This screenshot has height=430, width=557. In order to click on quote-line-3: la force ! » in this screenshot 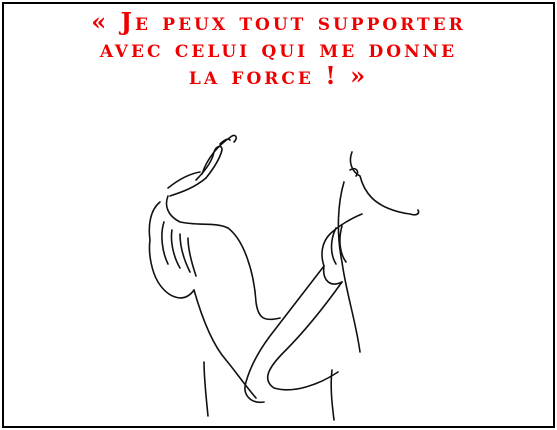, I will do `click(278, 75)`.